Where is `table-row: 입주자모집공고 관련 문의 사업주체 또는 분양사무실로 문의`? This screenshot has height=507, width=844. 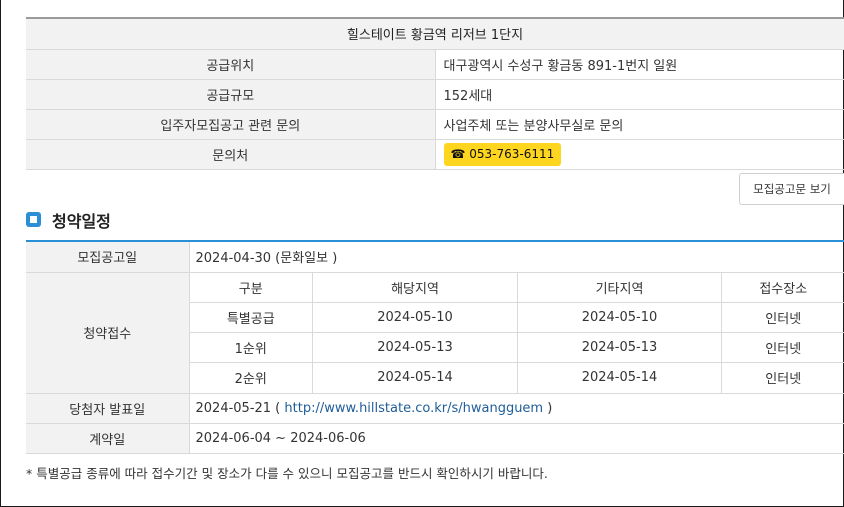
table-row: 입주자모집공고 관련 문의 사업주체 또는 분양사무실로 문의 is located at coordinates (435, 124).